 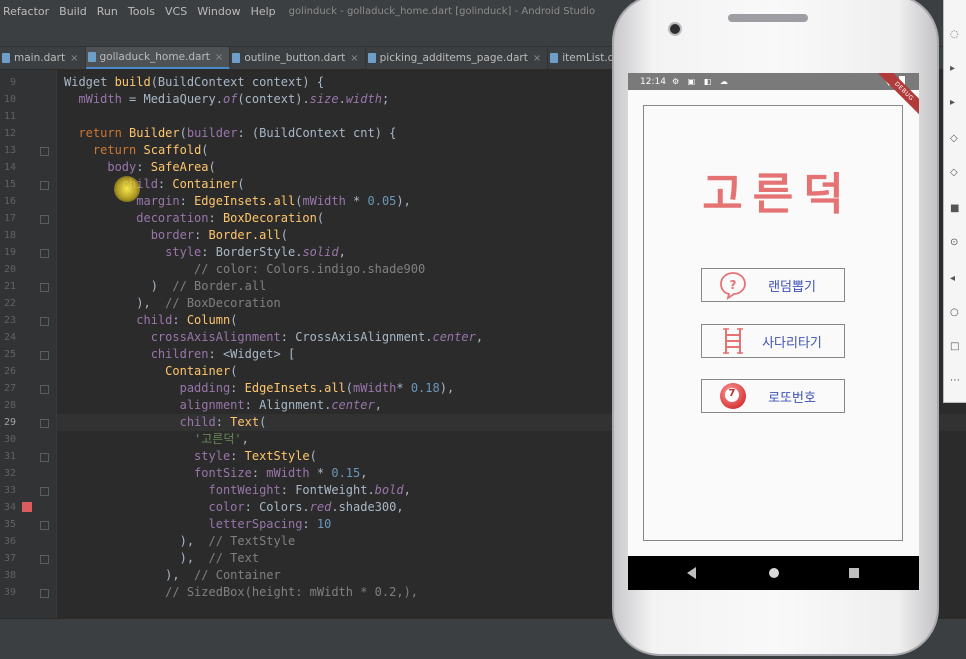 I want to click on code-line: child: Container(, so click(x=154, y=184).